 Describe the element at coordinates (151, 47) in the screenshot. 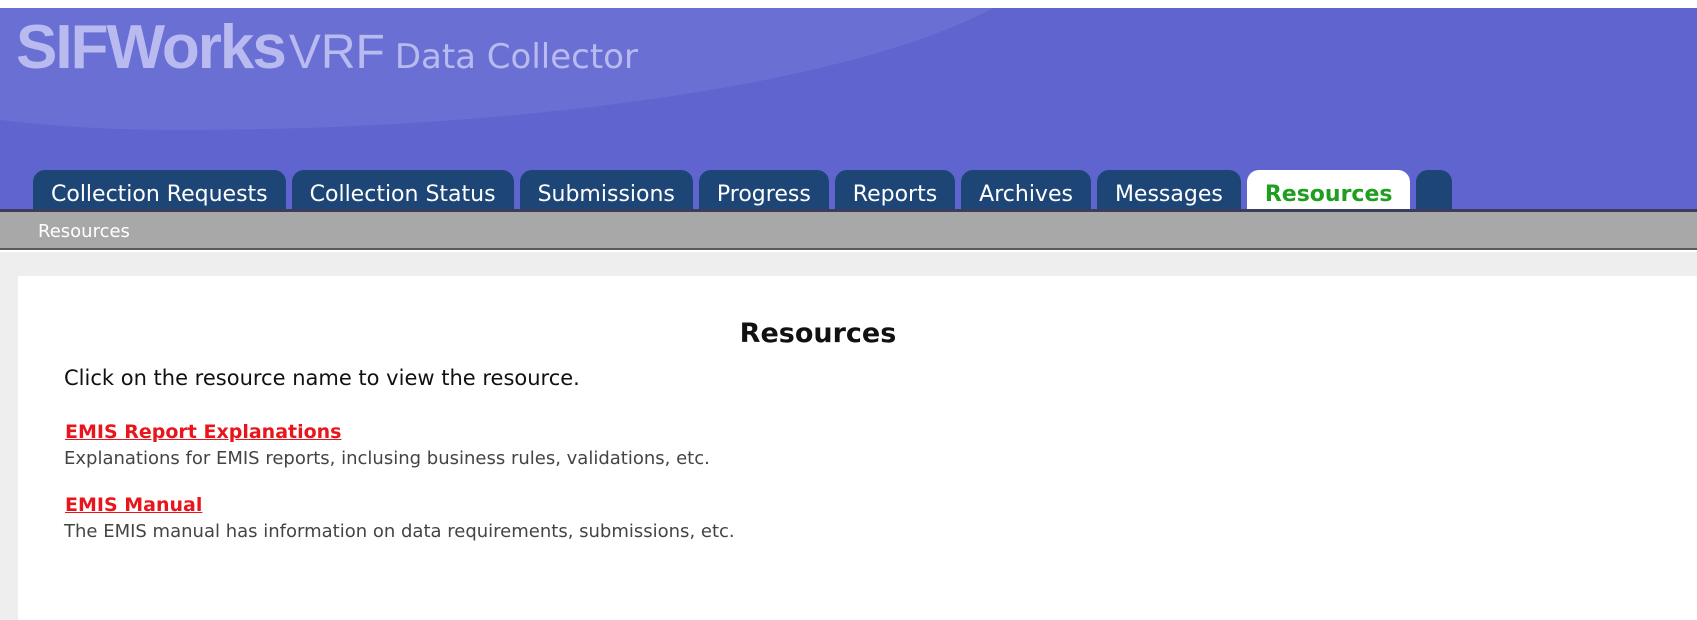

I see `logo-sifworks: SIFWorks` at that location.